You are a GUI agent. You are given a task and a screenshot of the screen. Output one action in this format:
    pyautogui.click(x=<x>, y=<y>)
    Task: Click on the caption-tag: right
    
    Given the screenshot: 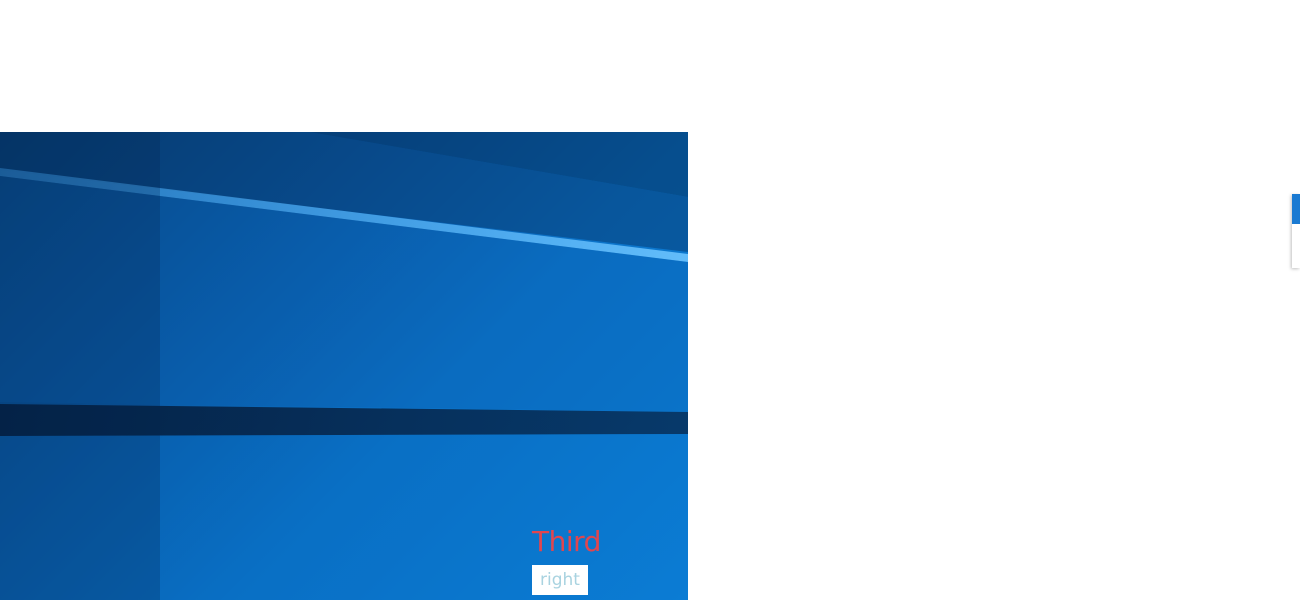 What is the action you would take?
    pyautogui.click(x=560, y=580)
    